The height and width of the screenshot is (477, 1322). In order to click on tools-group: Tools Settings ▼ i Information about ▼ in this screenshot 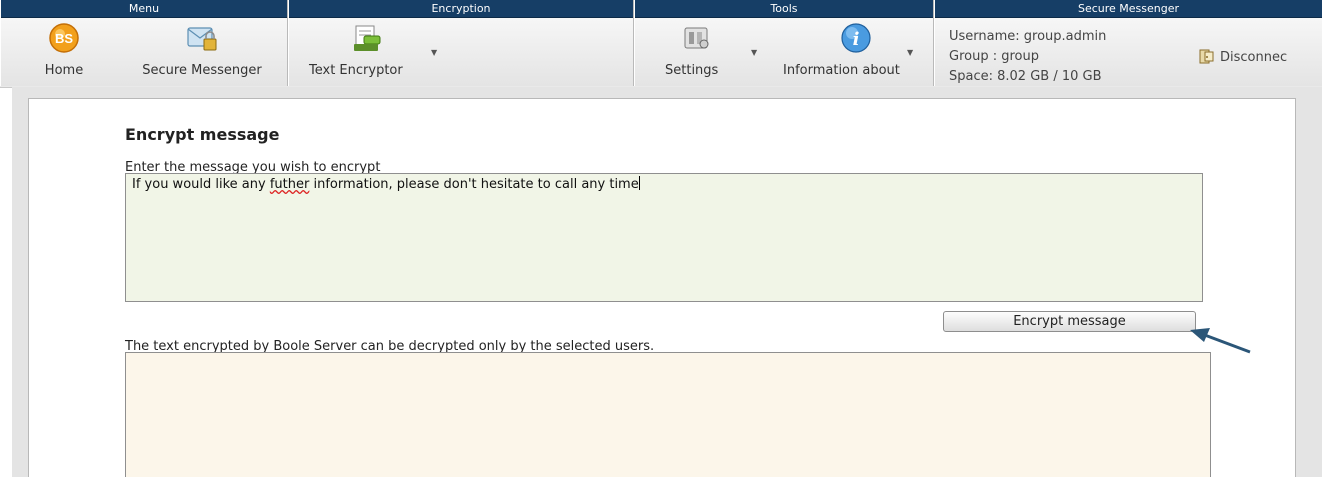, I will do `click(784, 43)`.